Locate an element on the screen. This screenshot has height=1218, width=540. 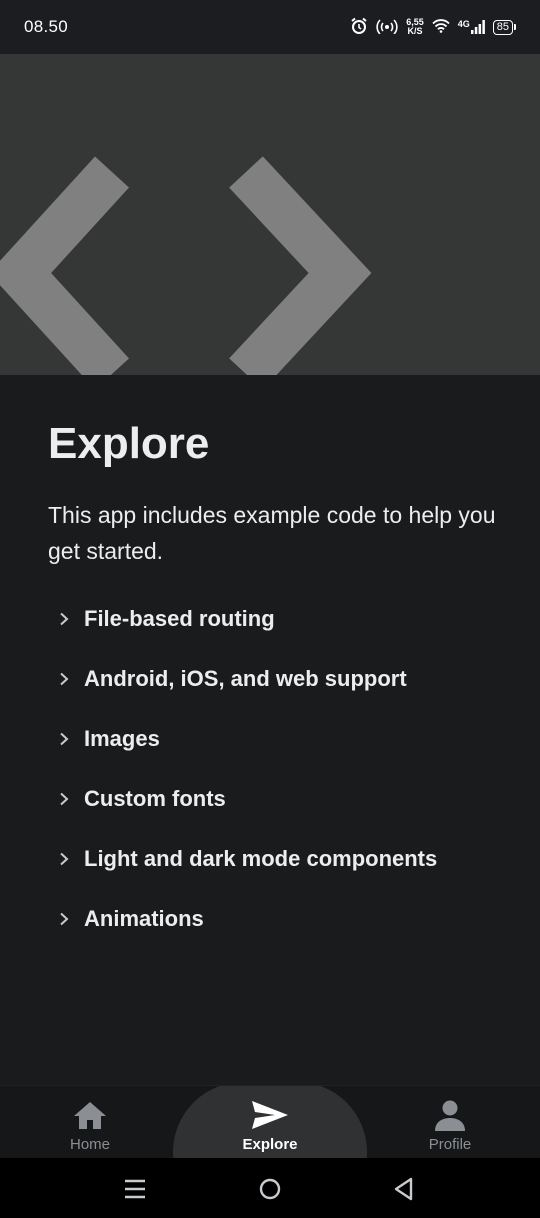
tab-home: Home is located at coordinates (90, 1122).